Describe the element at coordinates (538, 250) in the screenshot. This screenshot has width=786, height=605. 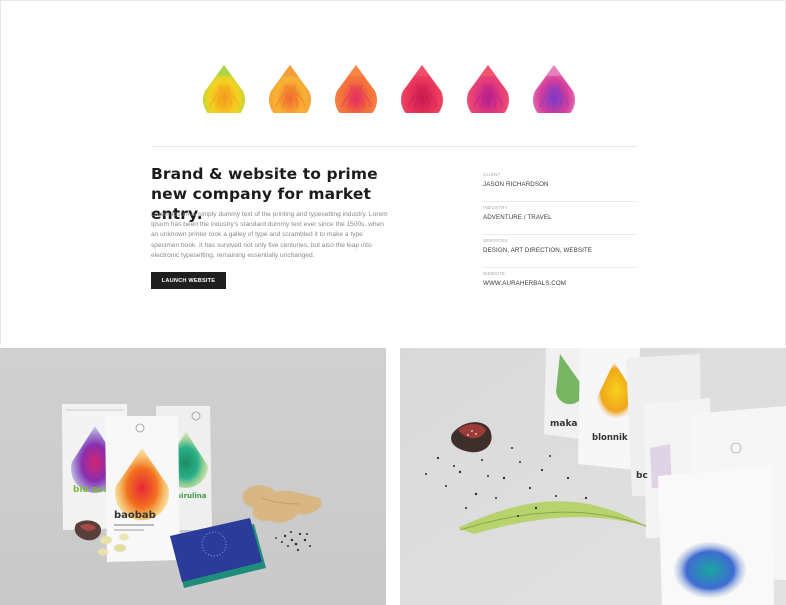
I see `meta-value: DESIGN, ART DIRECTION, WEBSITE` at that location.